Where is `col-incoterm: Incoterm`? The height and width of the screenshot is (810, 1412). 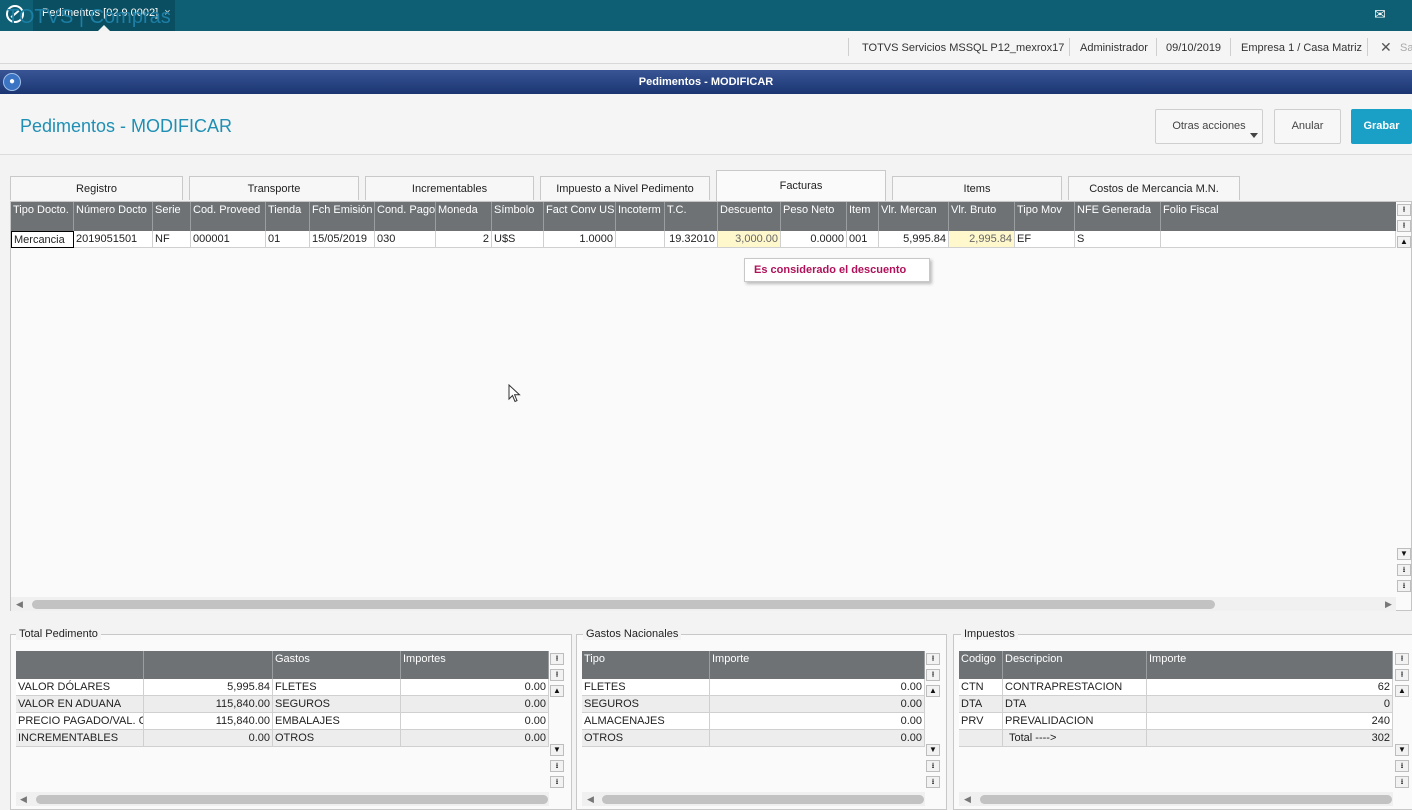
col-incoterm: Incoterm is located at coordinates (640, 216).